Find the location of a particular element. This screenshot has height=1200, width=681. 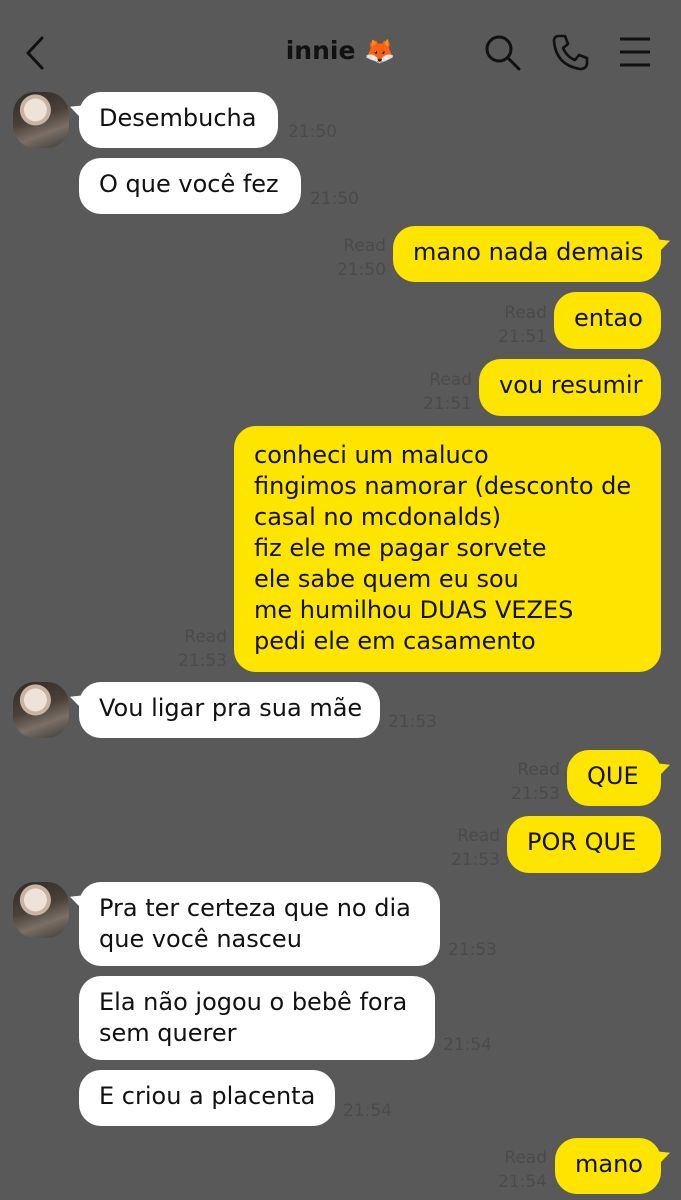

message-text: vou resumir is located at coordinates (571, 385).